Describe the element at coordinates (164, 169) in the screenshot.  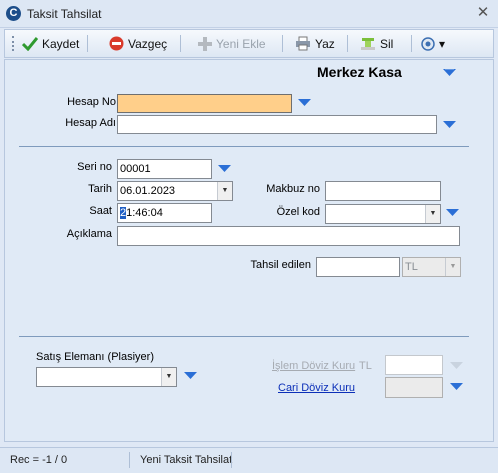
I see `seri-no-input: 00001` at that location.